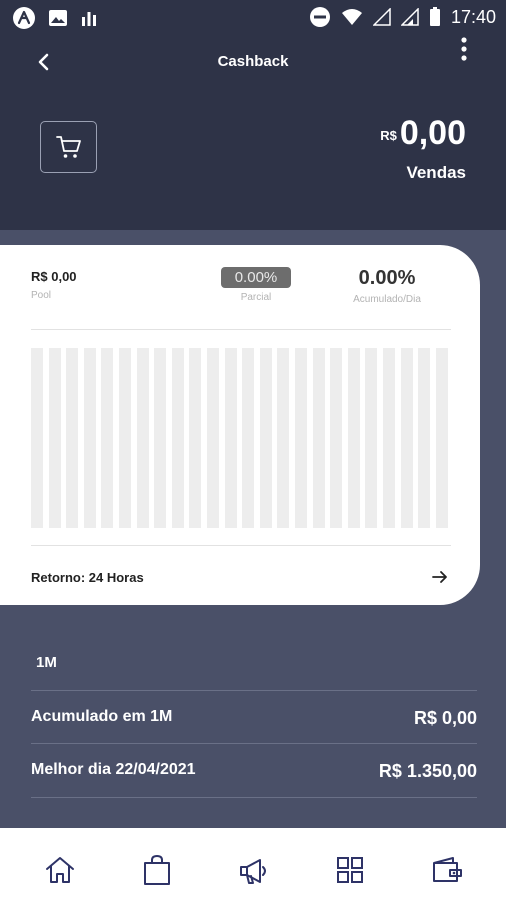 This screenshot has width=506, height=900. I want to click on period-selector: 1M, so click(46, 662).